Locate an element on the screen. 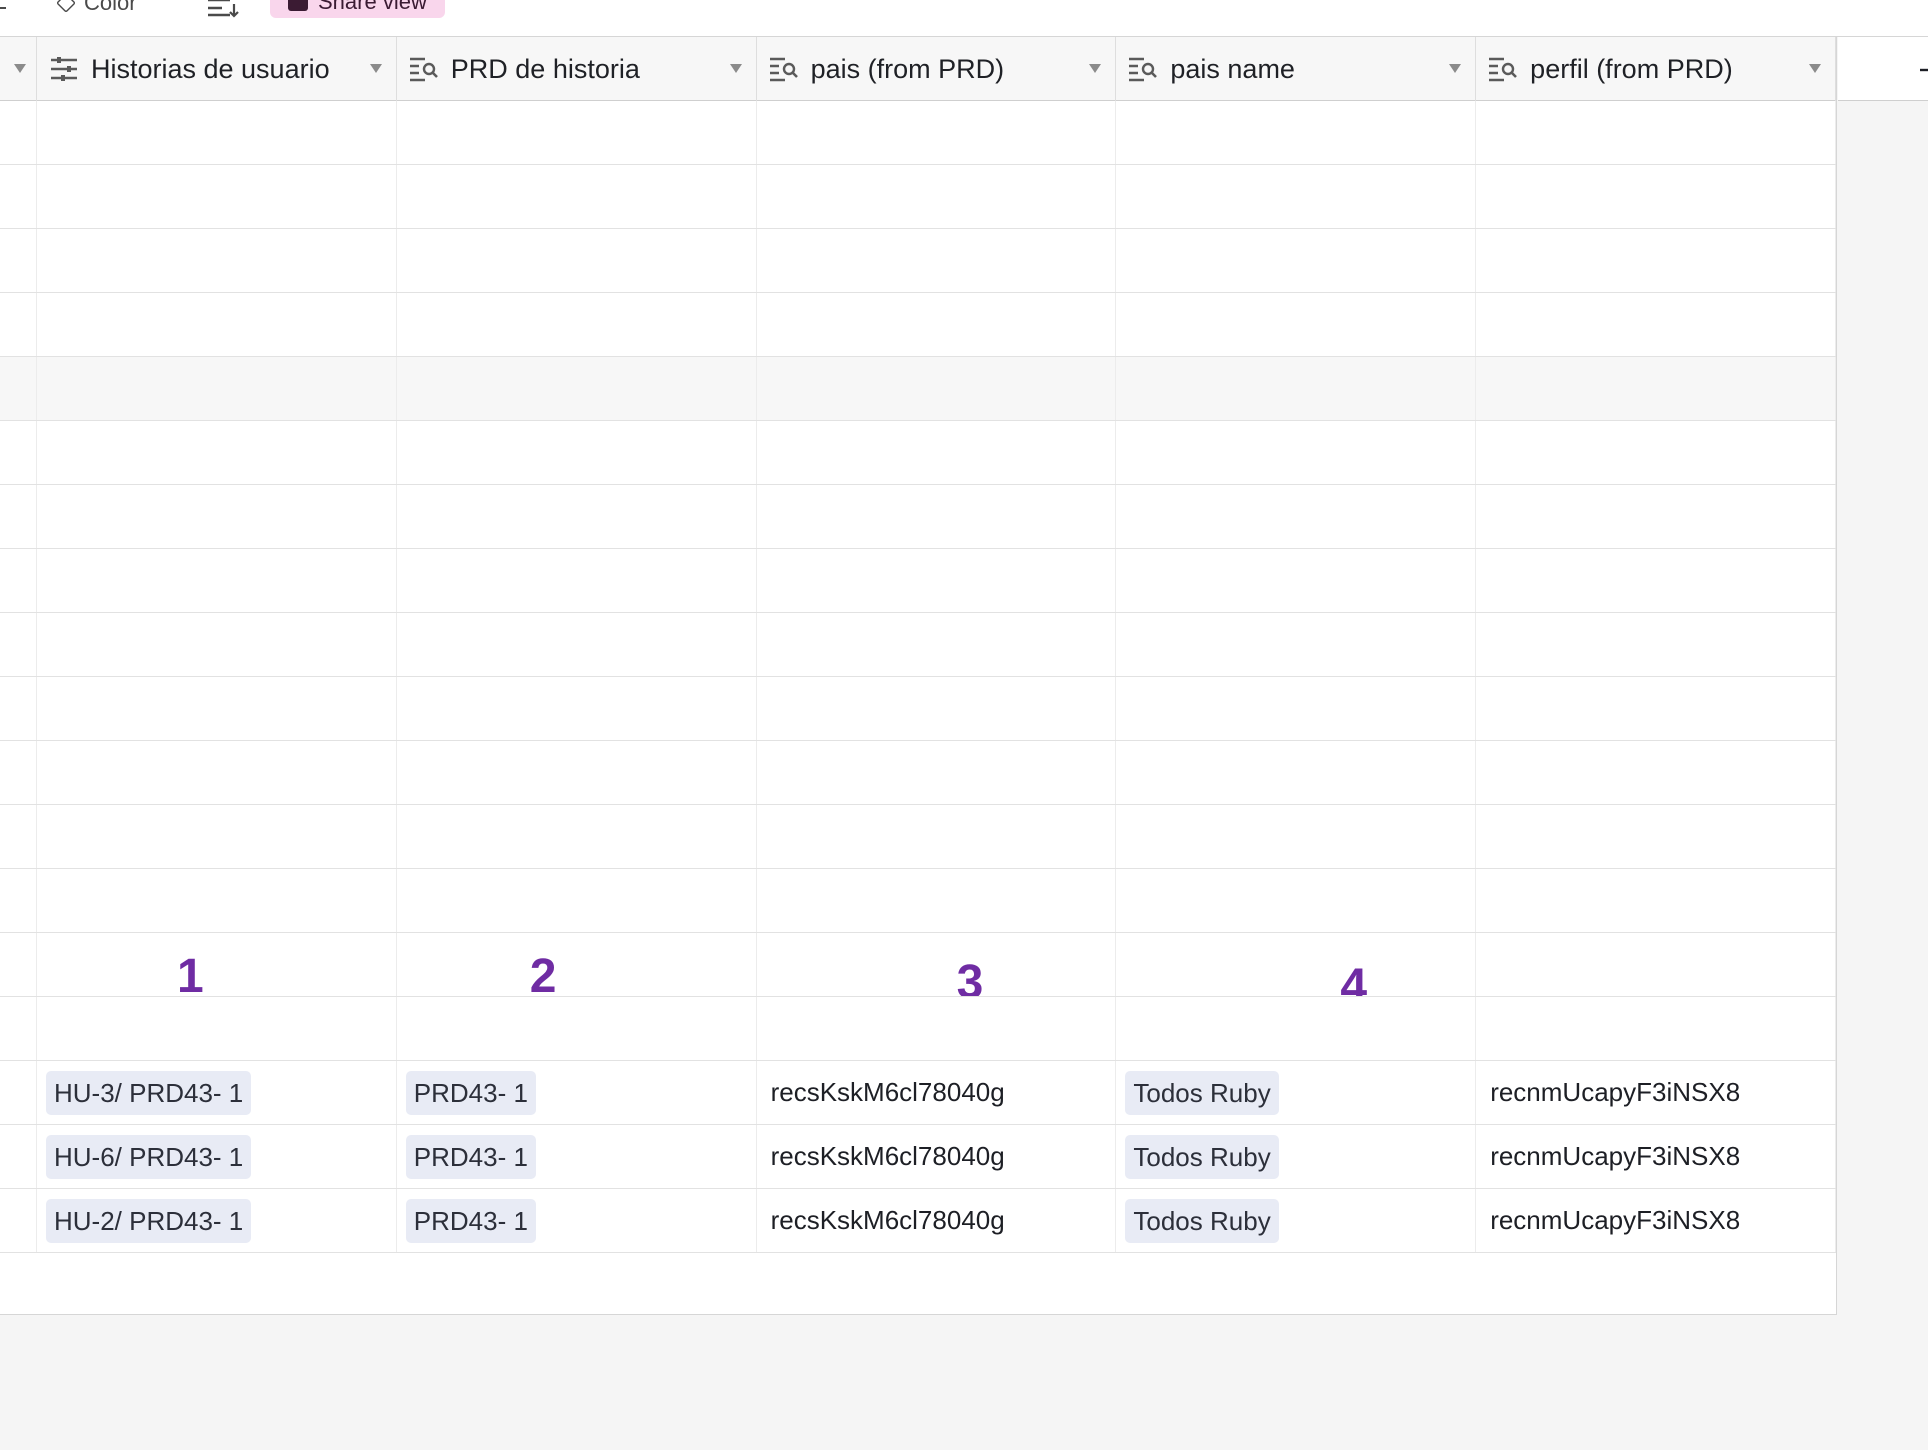  column-header-pais-name: pais name is located at coordinates (1296, 69).